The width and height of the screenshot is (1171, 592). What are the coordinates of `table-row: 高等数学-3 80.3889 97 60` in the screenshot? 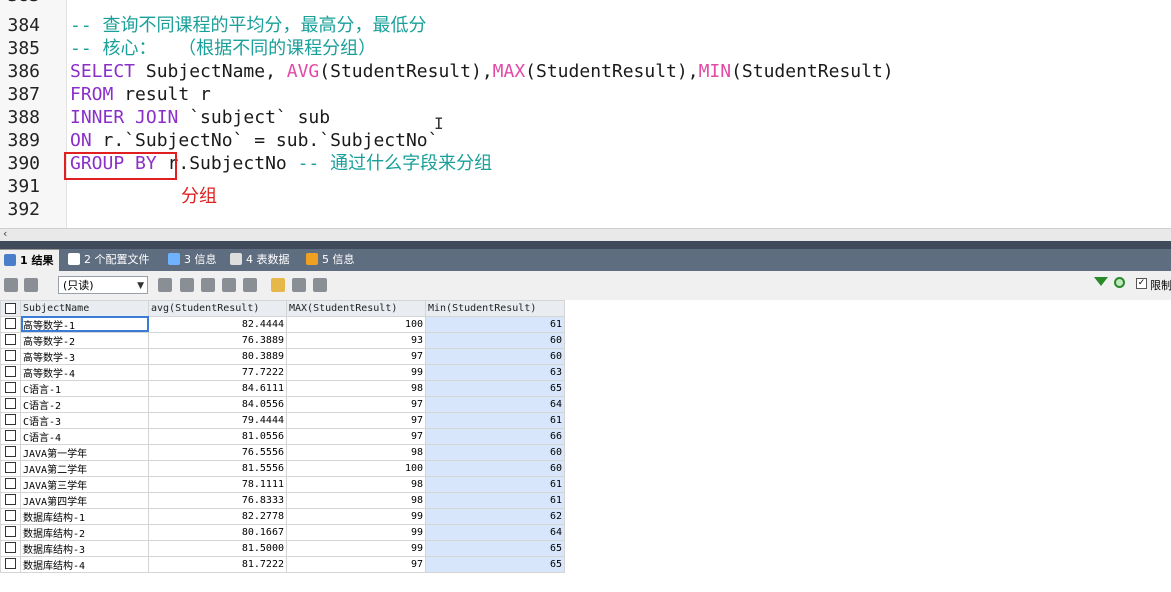 It's located at (282, 356).